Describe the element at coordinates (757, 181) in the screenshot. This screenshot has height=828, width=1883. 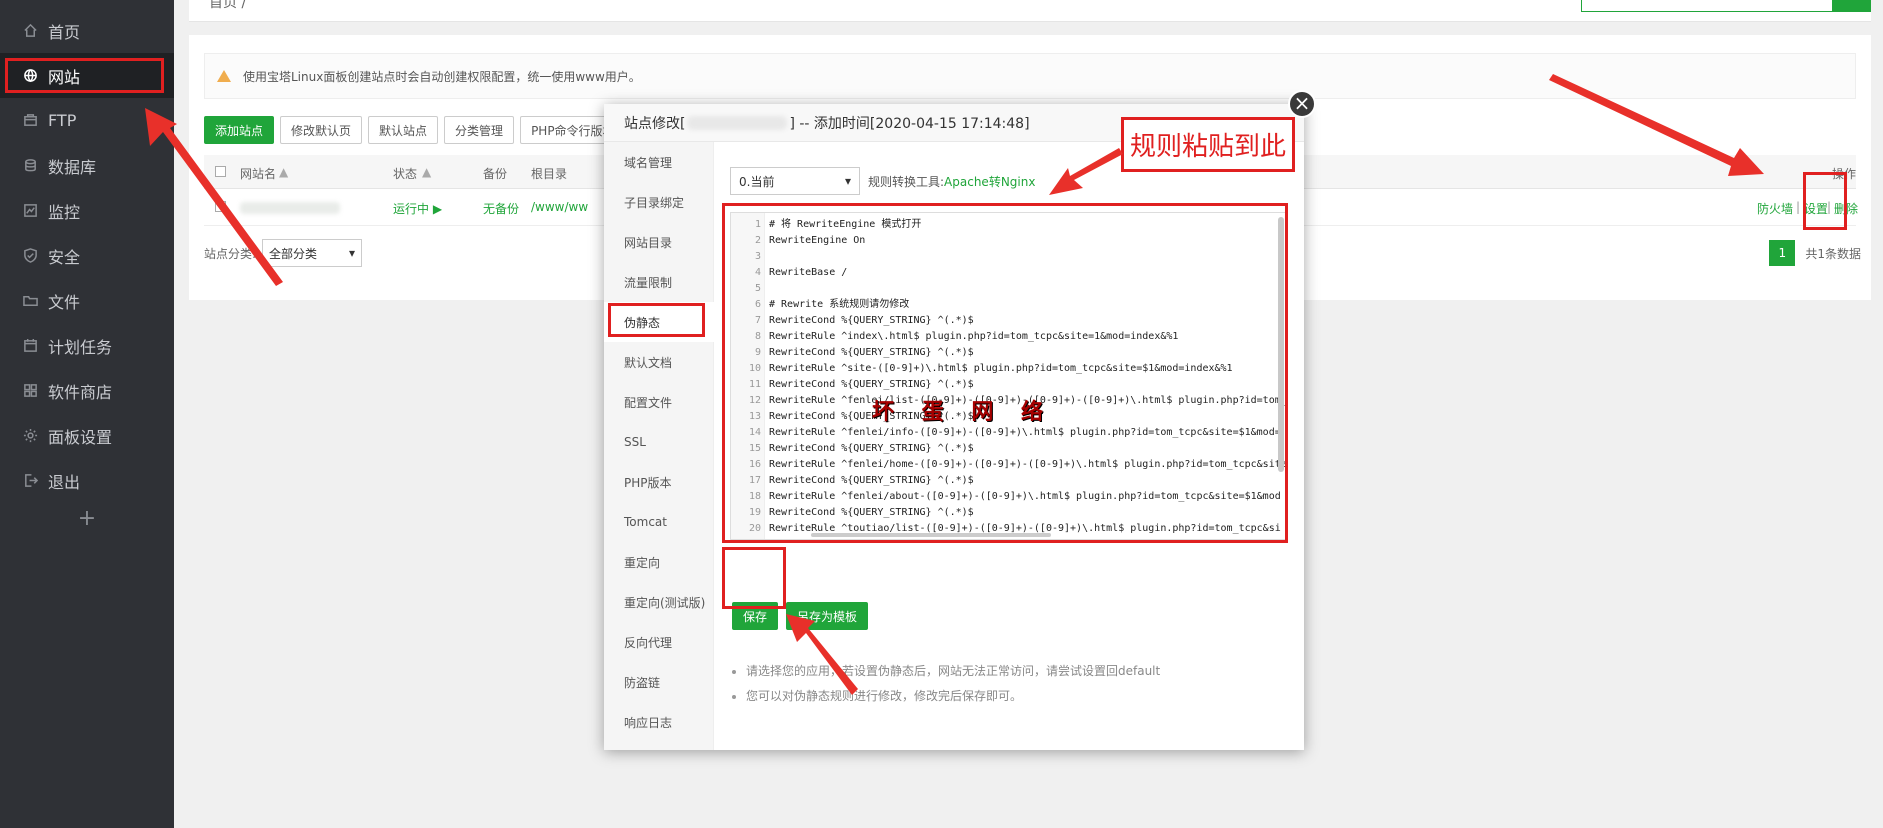
I see `rewrite-template-value: 0.当前` at that location.